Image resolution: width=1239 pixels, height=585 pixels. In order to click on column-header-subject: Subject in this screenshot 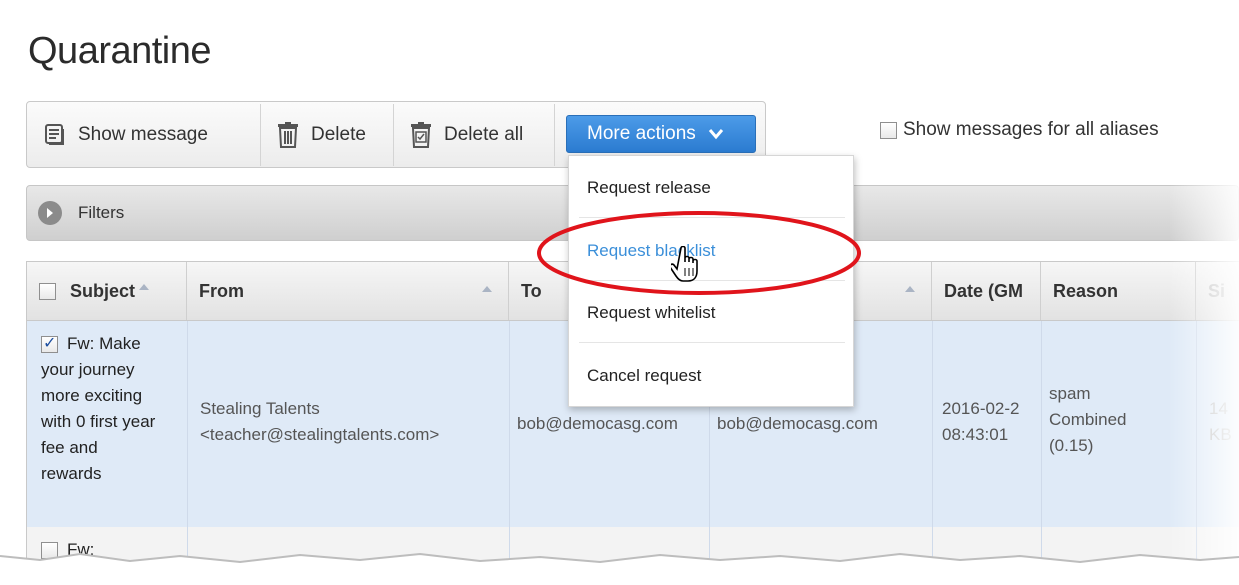, I will do `click(107, 291)`.